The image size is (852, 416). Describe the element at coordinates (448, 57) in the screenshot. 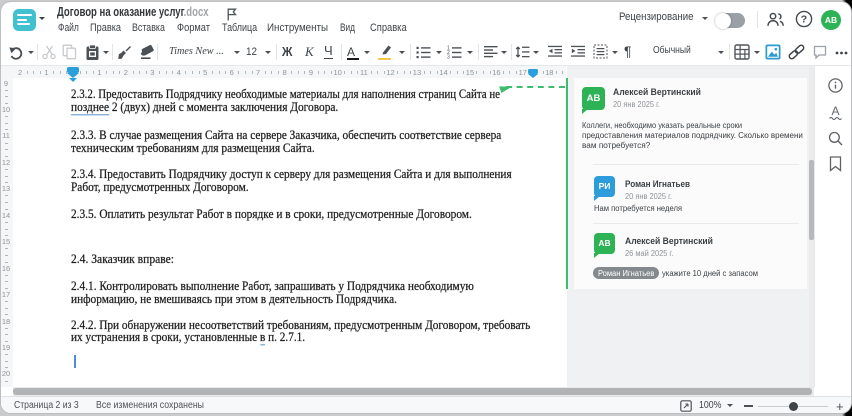

I see `svg-text: 3` at that location.